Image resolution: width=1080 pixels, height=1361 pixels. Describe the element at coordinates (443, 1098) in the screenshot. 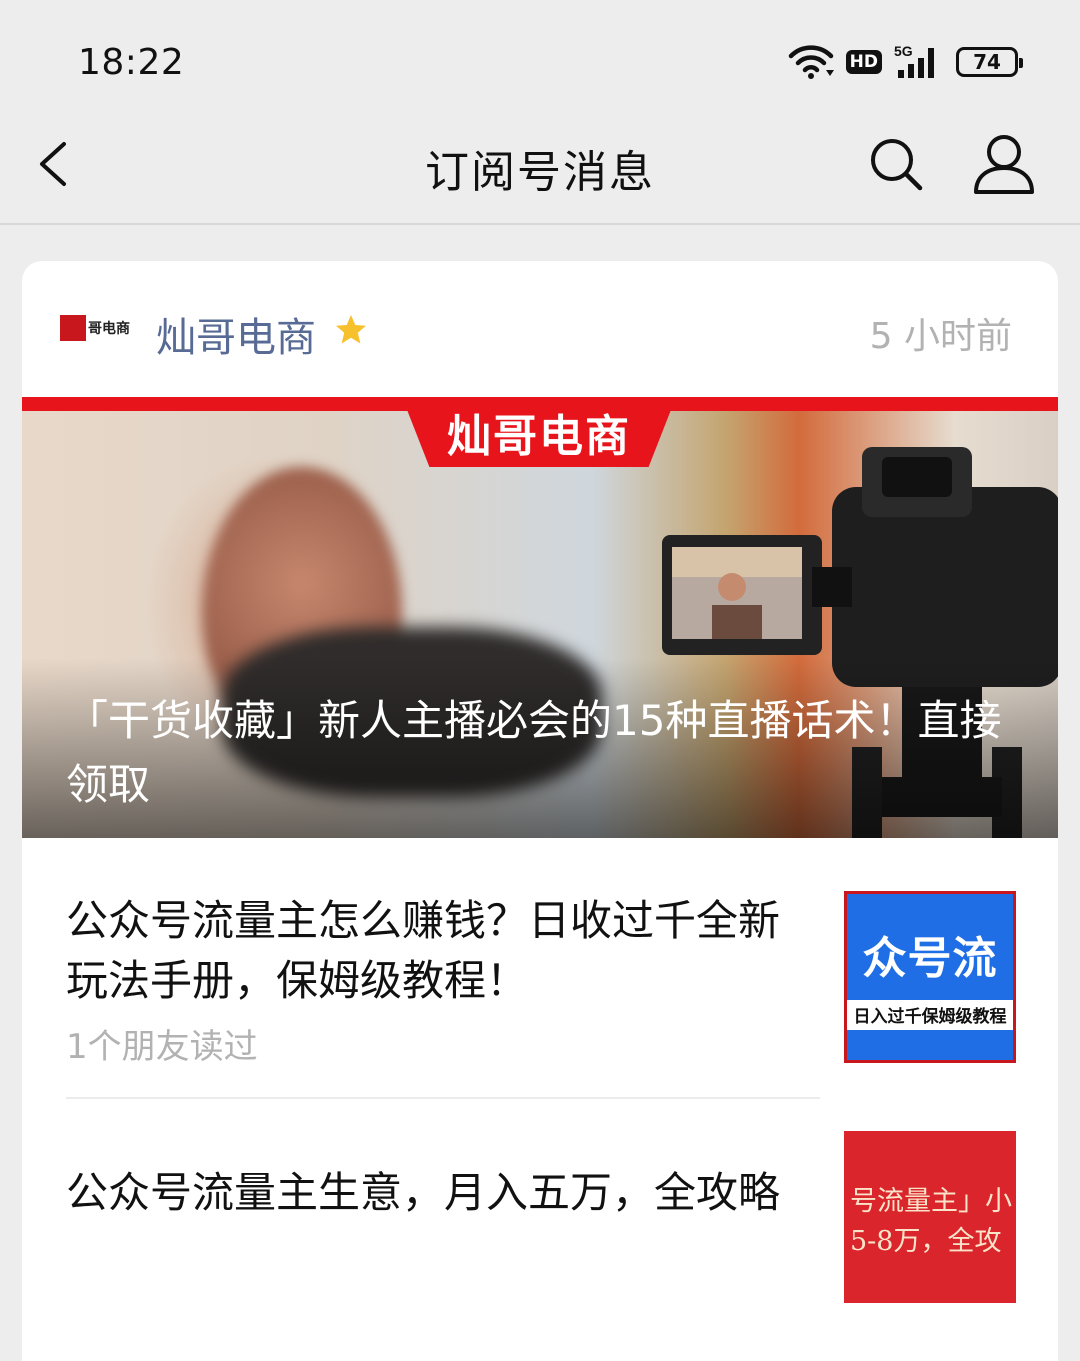

I see `divider` at that location.